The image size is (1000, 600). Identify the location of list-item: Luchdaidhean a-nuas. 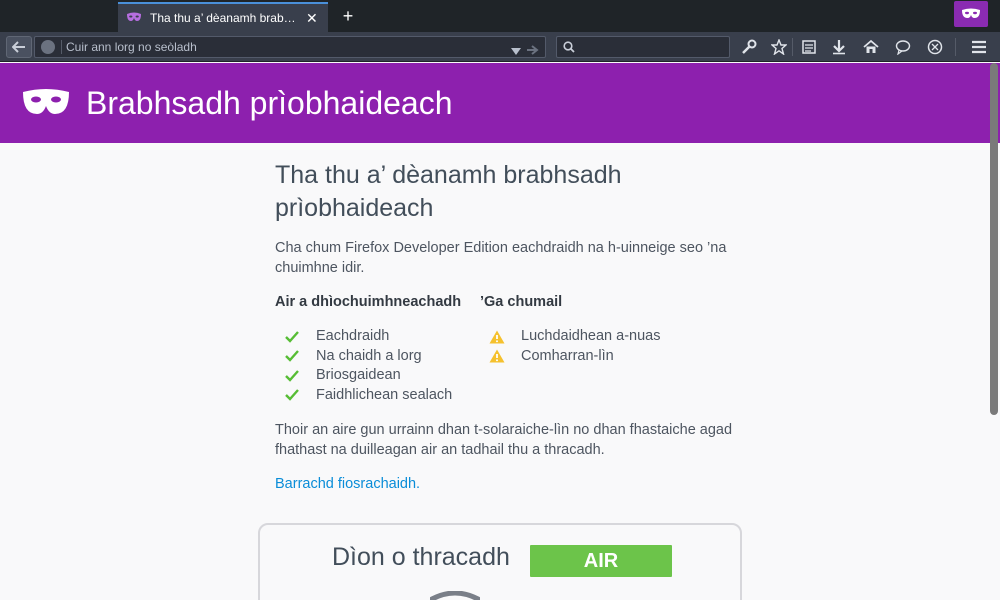
(574, 337).